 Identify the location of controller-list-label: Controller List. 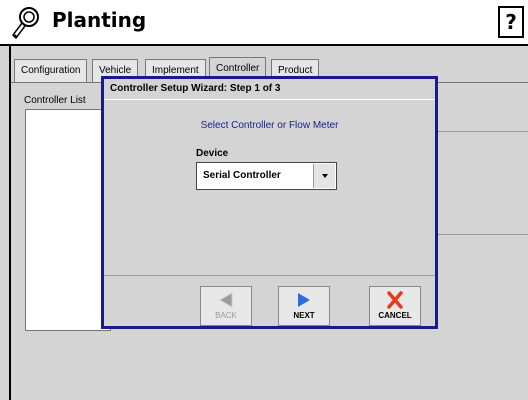
(55, 100).